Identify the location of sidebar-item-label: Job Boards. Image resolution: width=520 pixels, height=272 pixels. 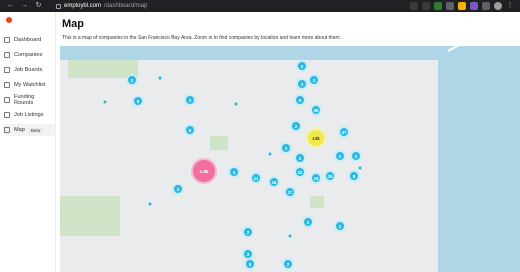
(28, 70).